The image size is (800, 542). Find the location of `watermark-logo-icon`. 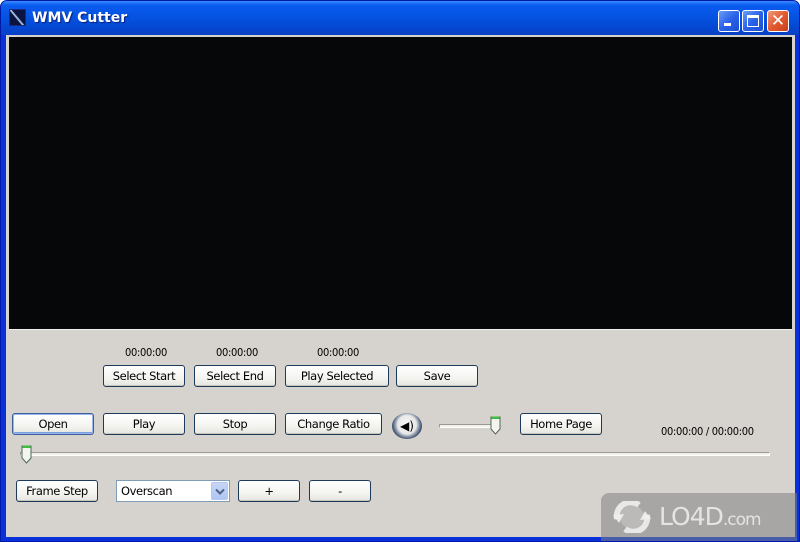

watermark-logo-icon is located at coordinates (632, 517).